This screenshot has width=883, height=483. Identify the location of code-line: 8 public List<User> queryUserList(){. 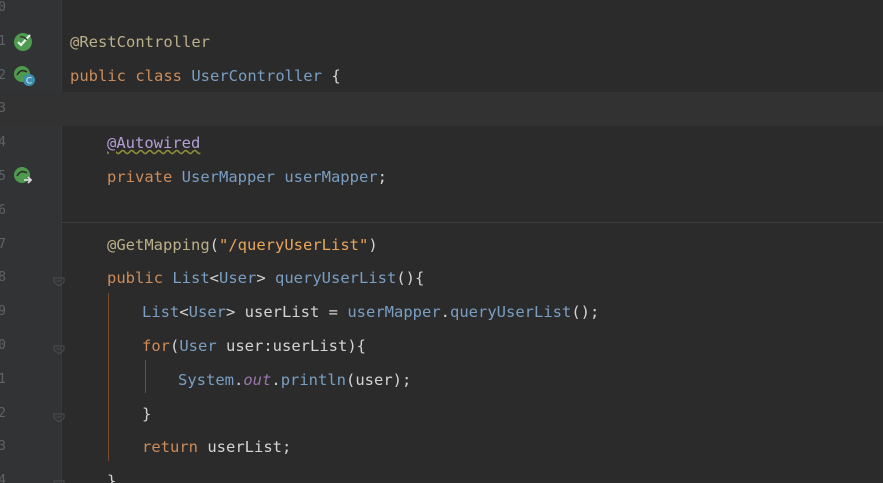
(441, 278).